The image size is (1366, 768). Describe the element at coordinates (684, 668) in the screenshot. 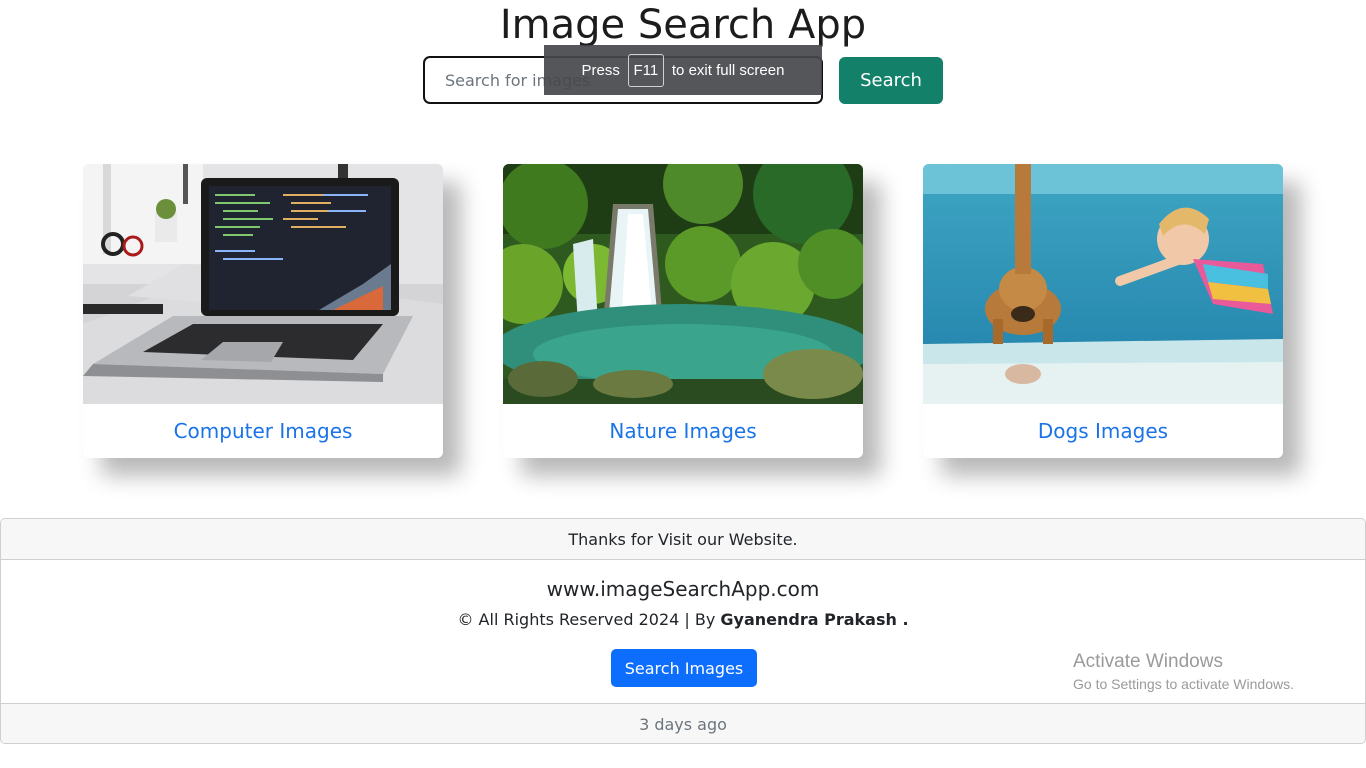

I see `search-images-button: Search Images` at that location.